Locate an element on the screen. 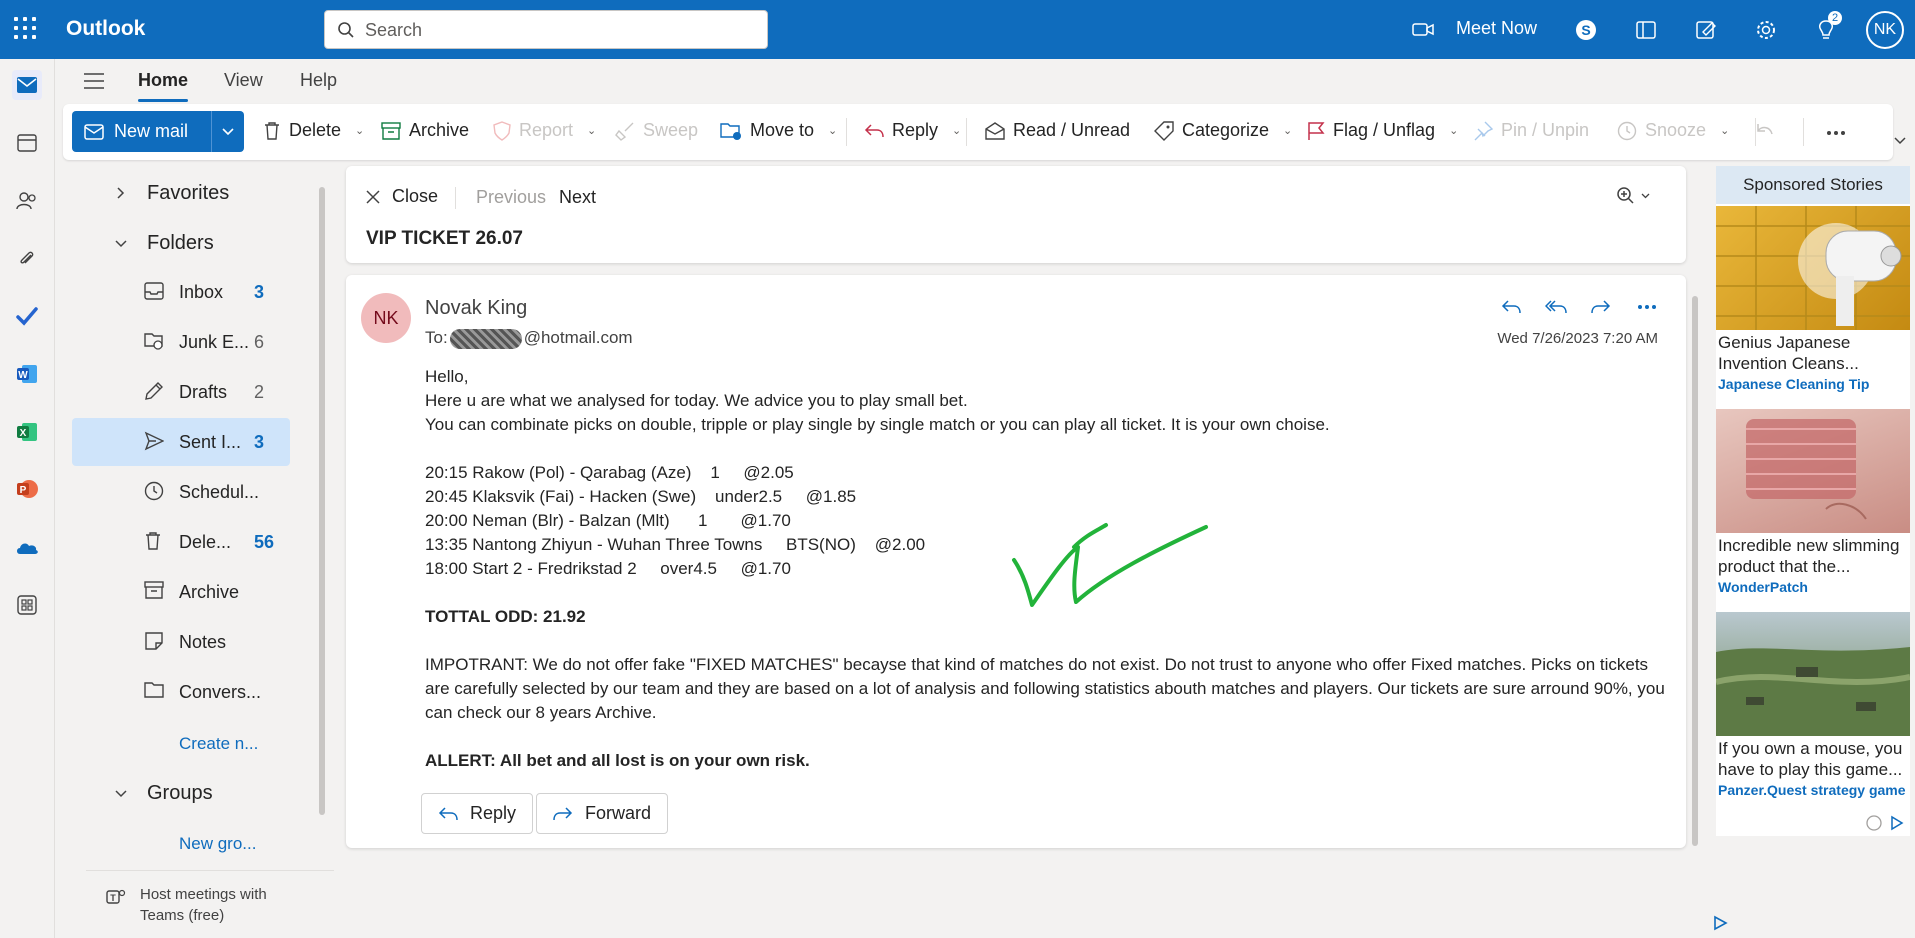 Image resolution: width=1915 pixels, height=938 pixels. folder-inbox: Inbox 3 is located at coordinates (181, 292).